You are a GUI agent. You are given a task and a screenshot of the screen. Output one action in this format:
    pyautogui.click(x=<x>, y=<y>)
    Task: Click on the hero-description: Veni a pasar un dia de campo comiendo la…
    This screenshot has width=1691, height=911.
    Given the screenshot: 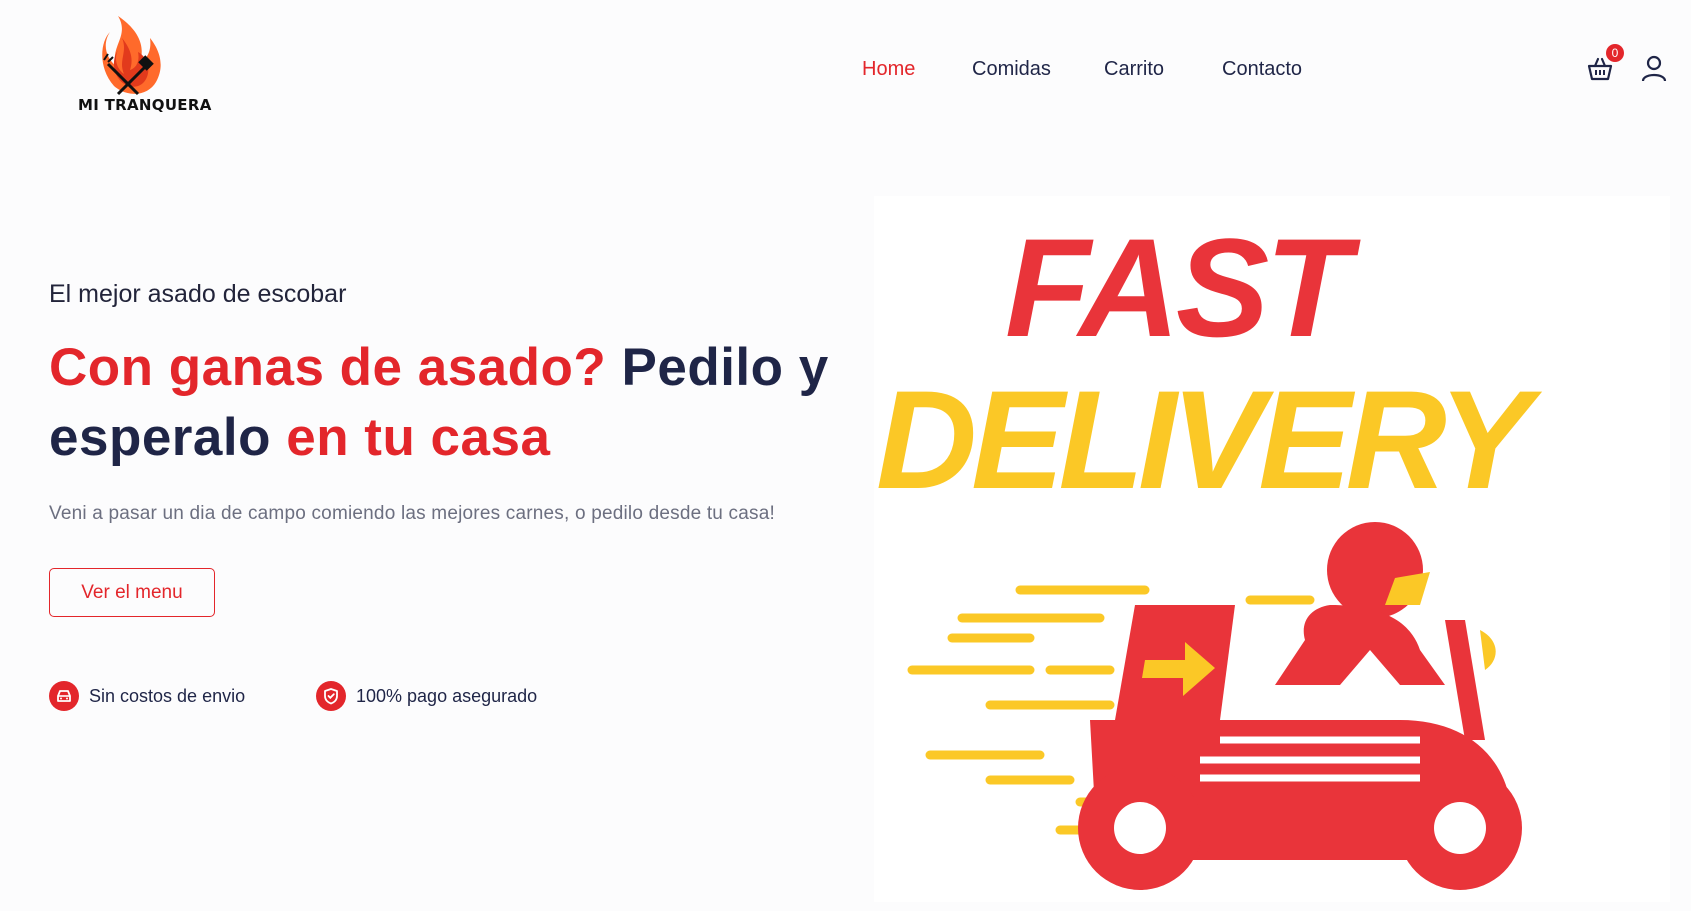 What is the action you would take?
    pyautogui.click(x=412, y=513)
    